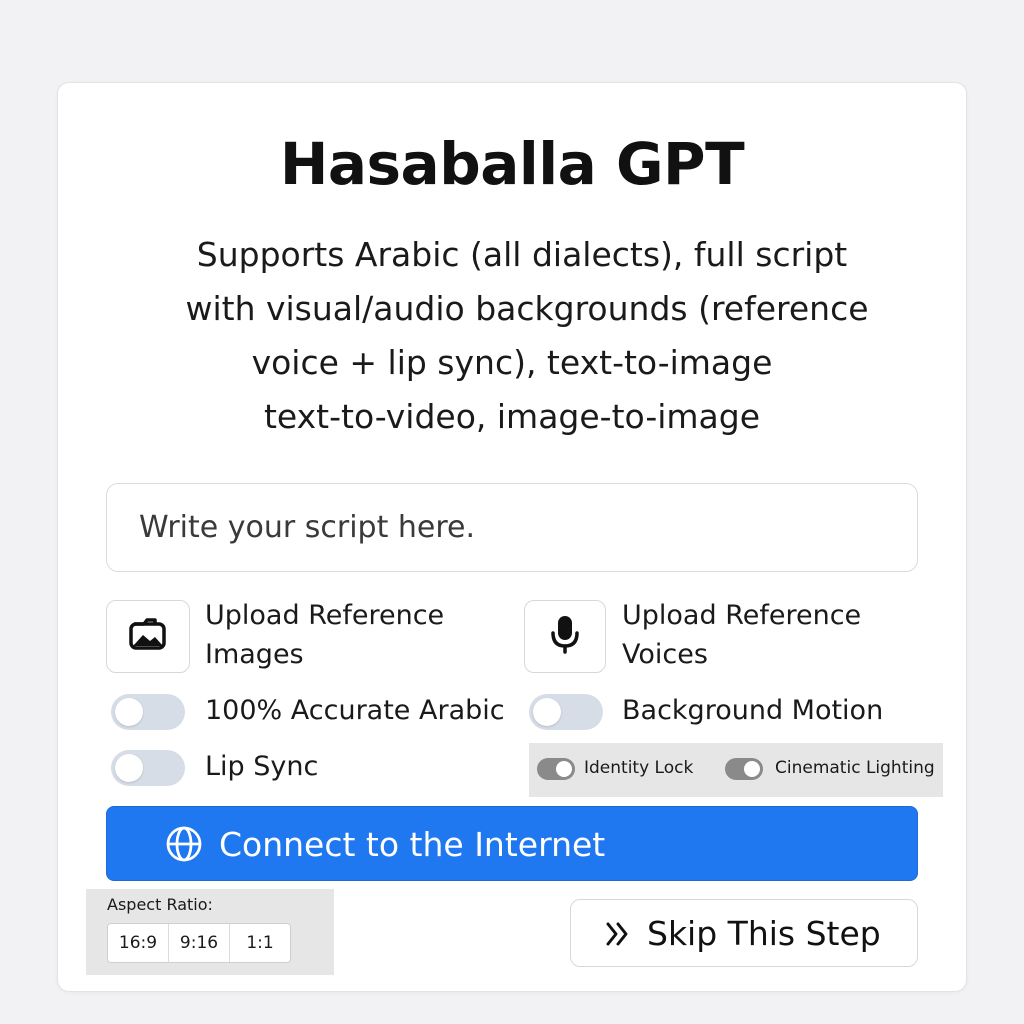  What do you see at coordinates (148, 712) in the screenshot?
I see `accurate-arabic-toggle` at bounding box center [148, 712].